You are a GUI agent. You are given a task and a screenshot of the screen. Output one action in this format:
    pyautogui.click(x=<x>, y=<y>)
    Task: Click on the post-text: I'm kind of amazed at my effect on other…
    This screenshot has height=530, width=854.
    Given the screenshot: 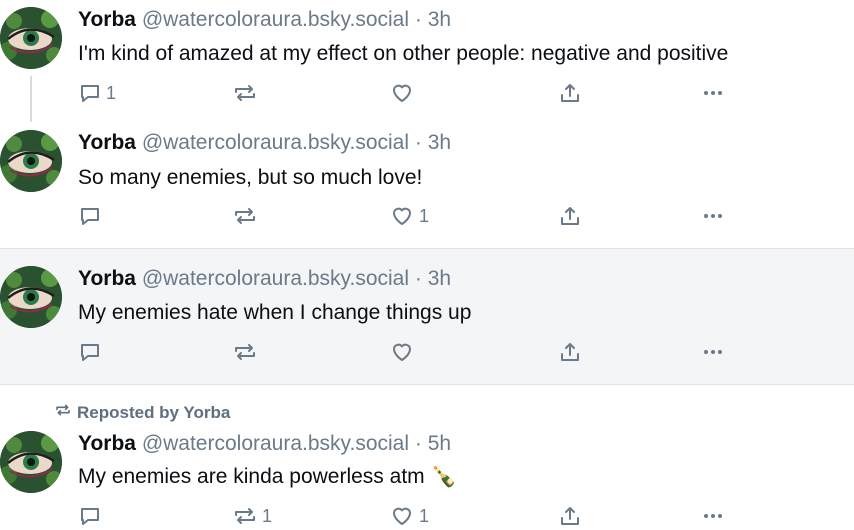 What is the action you would take?
    pyautogui.click(x=403, y=53)
    